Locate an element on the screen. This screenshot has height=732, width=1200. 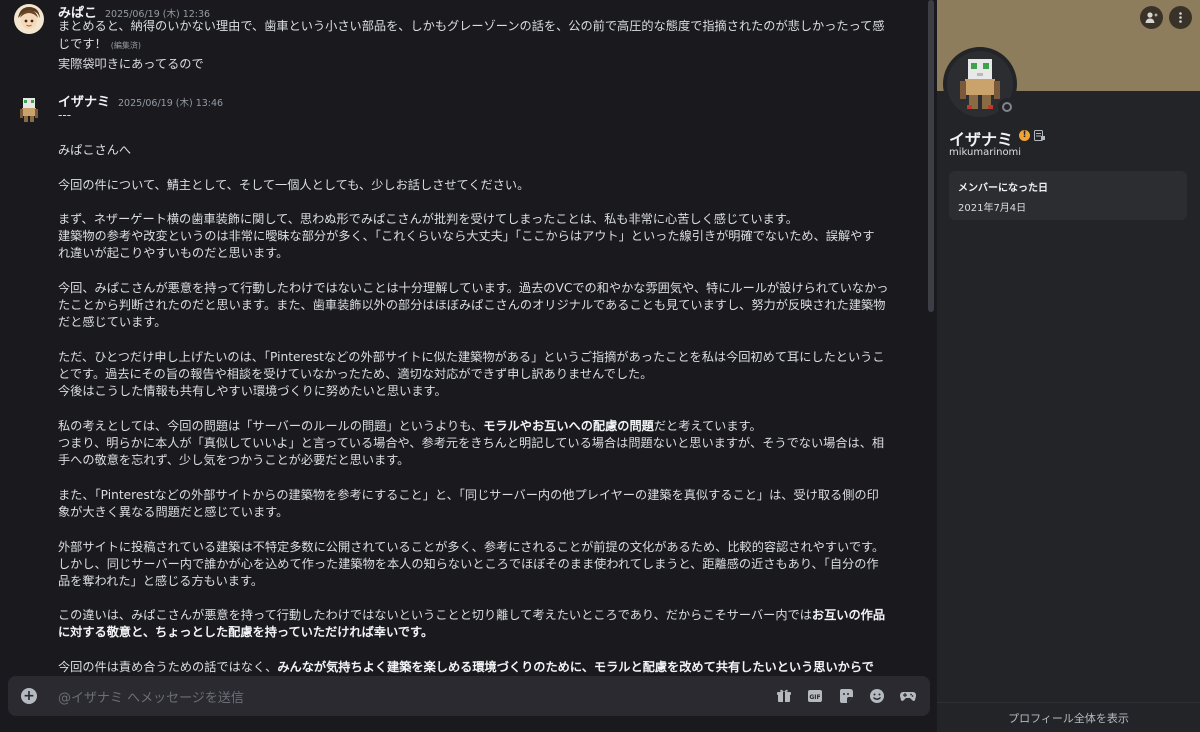
profile-username: mikumarinomi is located at coordinates (985, 152).